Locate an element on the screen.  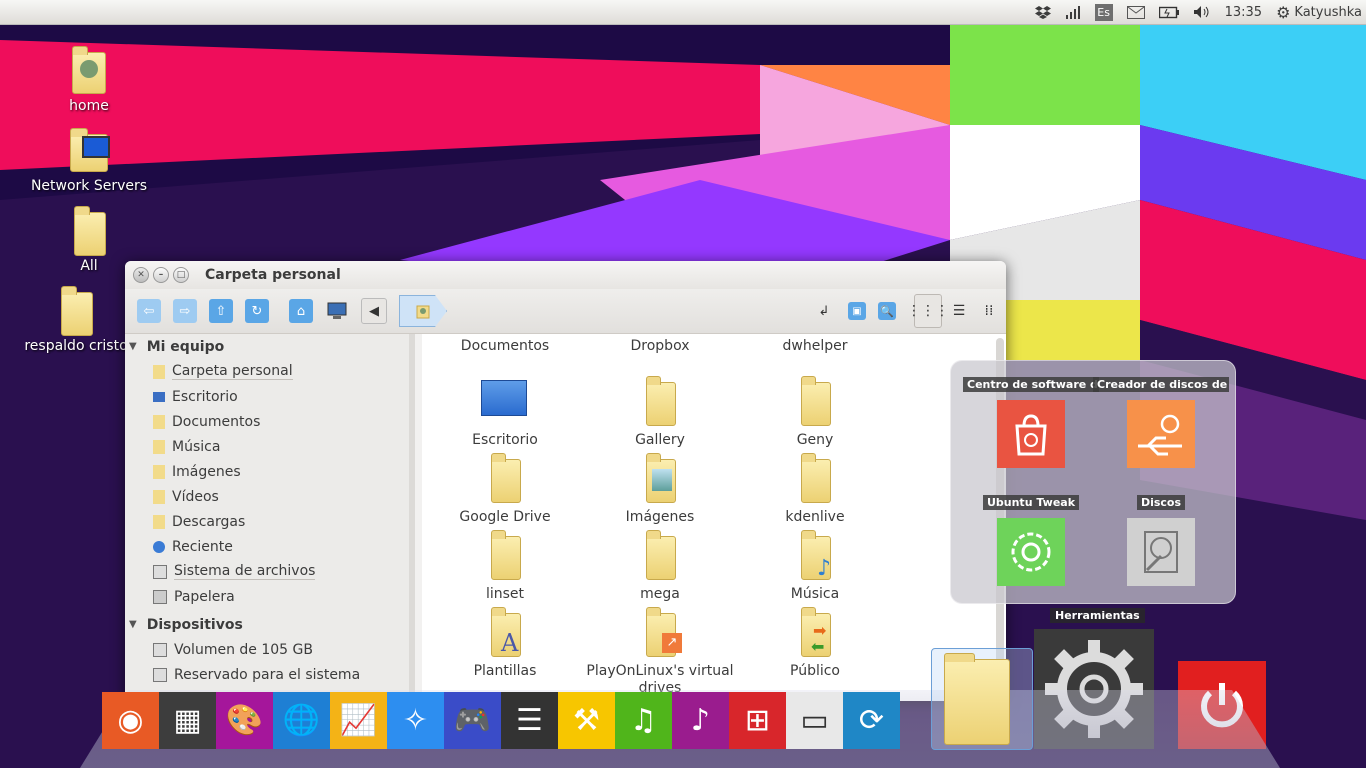
reload-button: ↻ is located at coordinates (257, 311).